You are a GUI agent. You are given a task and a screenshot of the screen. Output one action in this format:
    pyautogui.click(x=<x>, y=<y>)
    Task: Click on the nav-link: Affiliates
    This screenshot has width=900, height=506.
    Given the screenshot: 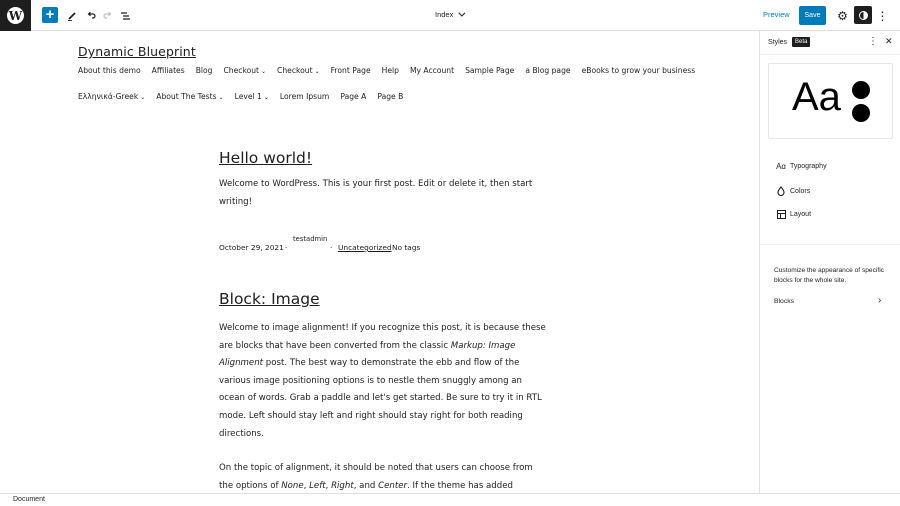 What is the action you would take?
    pyautogui.click(x=168, y=70)
    